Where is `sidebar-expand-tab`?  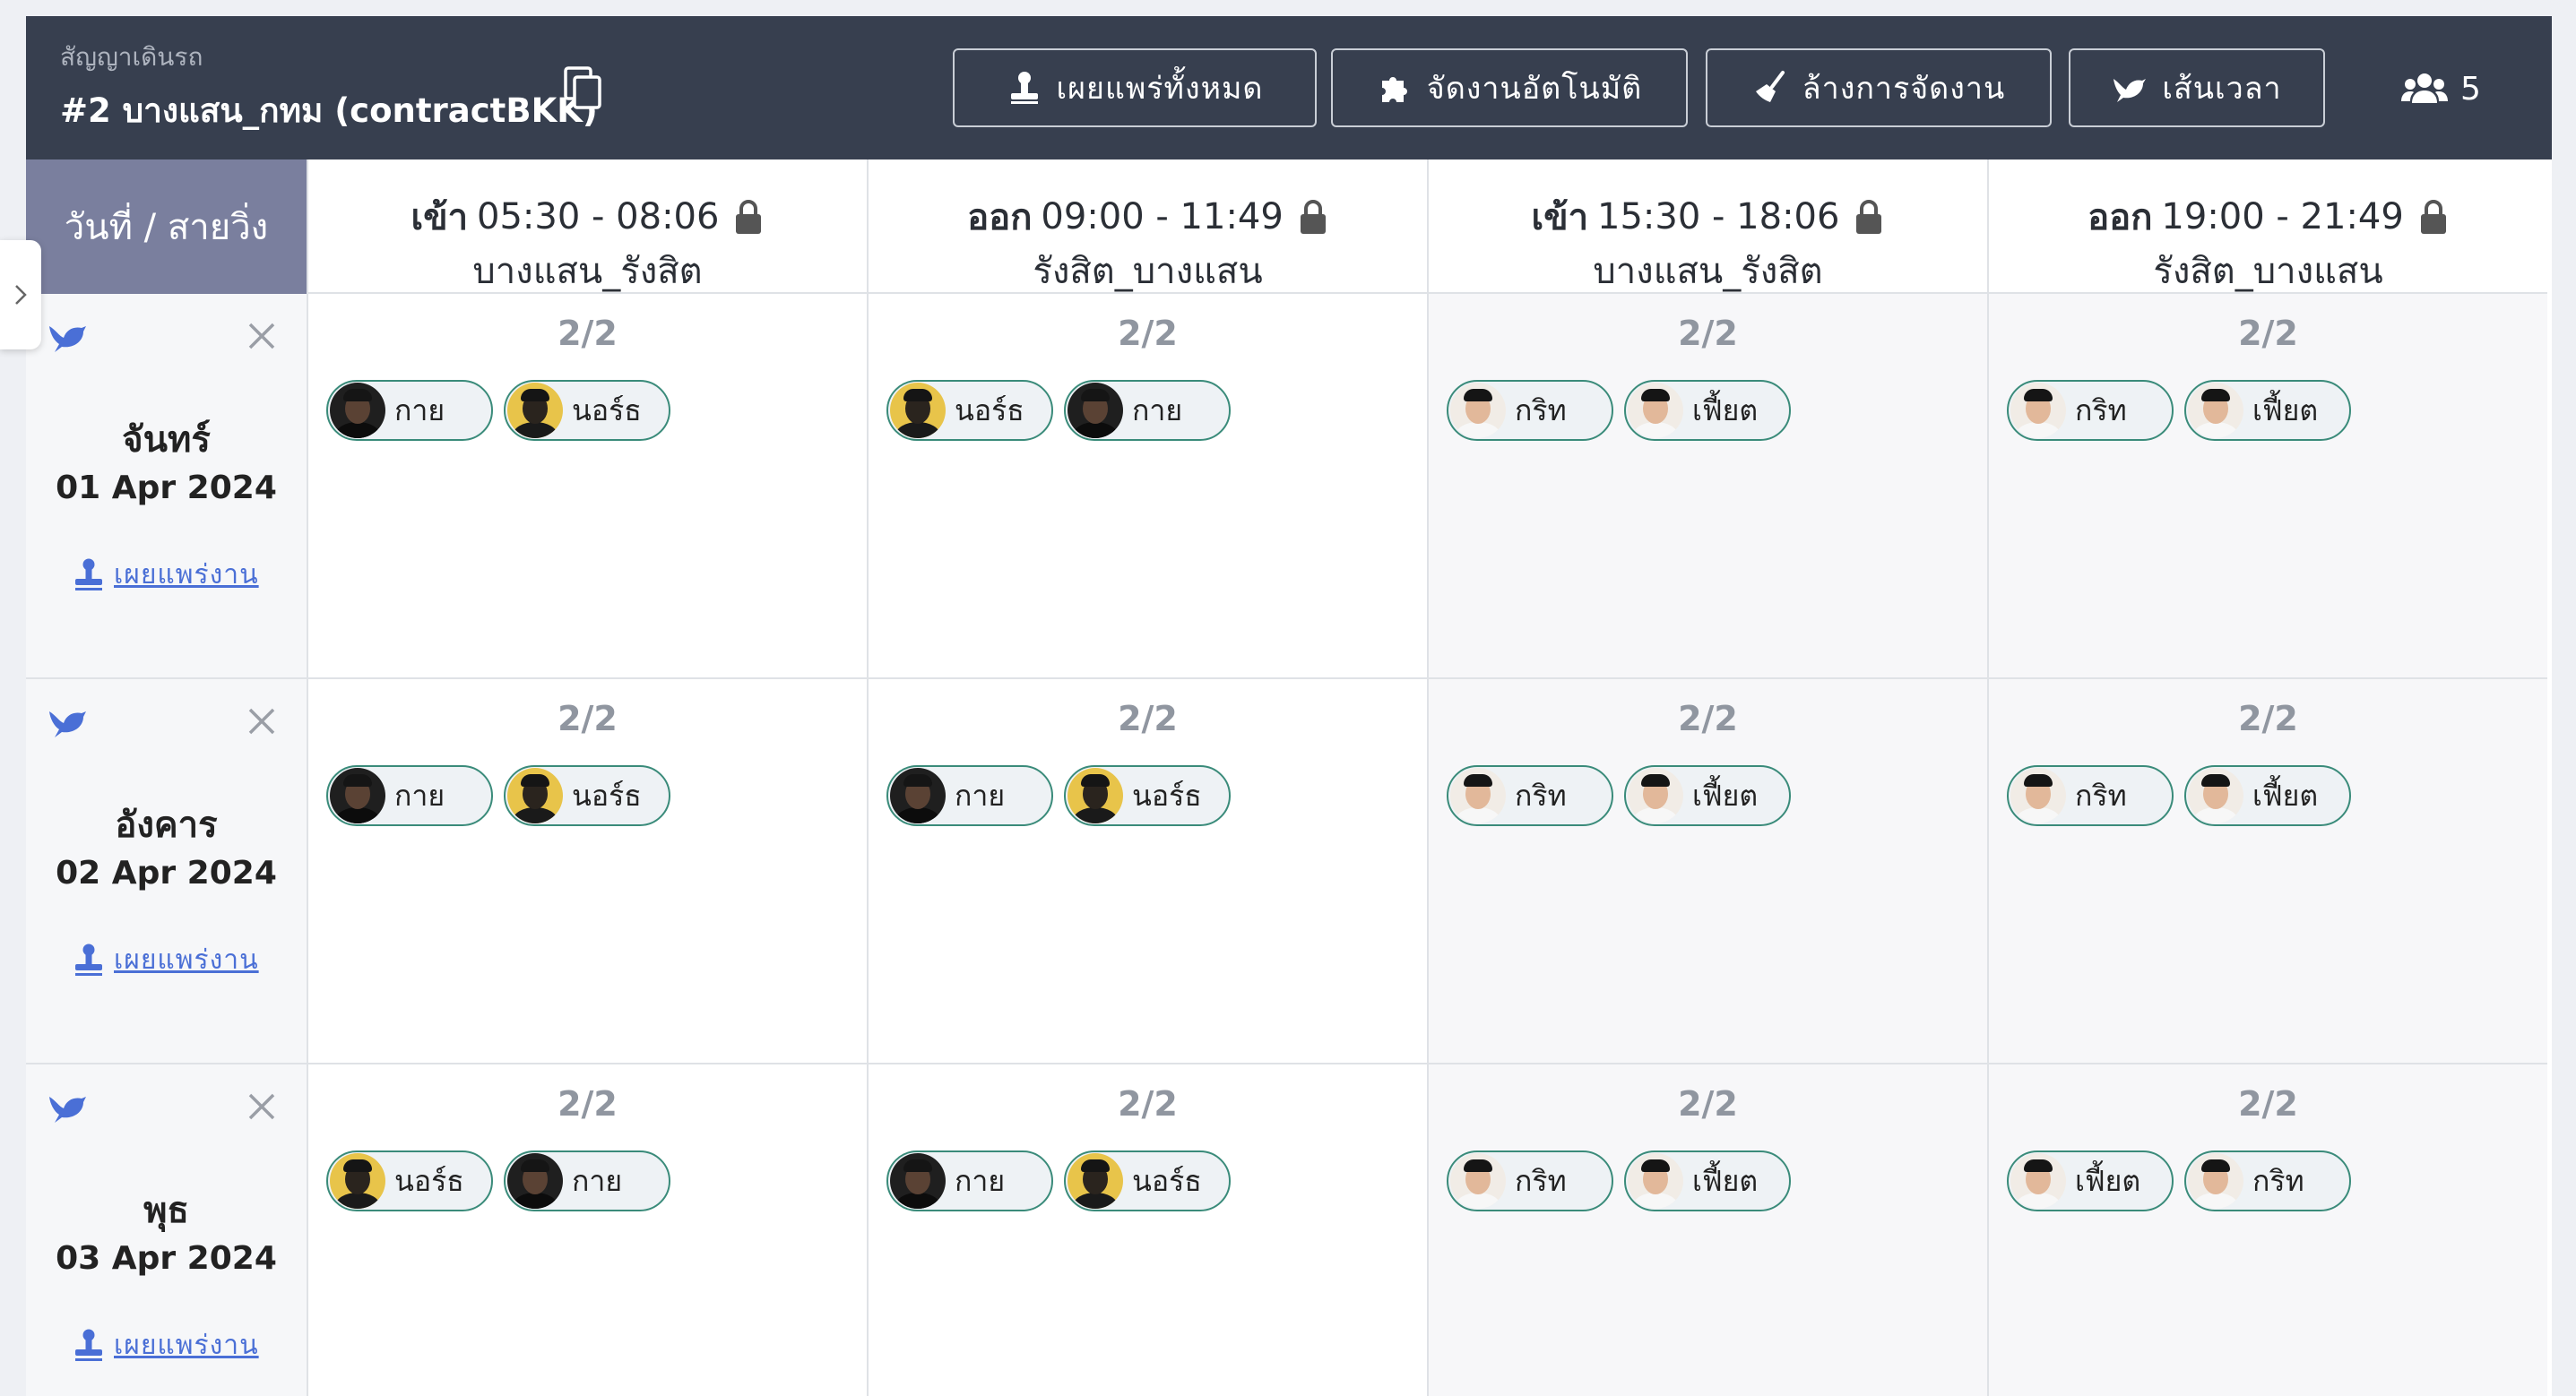
sidebar-expand-tab is located at coordinates (20, 294).